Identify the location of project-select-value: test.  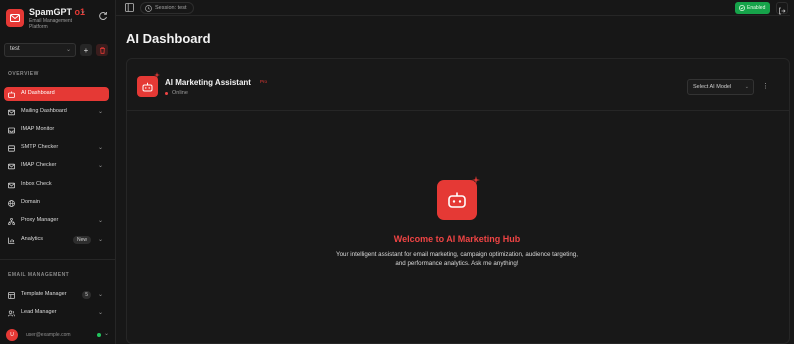
(15, 49).